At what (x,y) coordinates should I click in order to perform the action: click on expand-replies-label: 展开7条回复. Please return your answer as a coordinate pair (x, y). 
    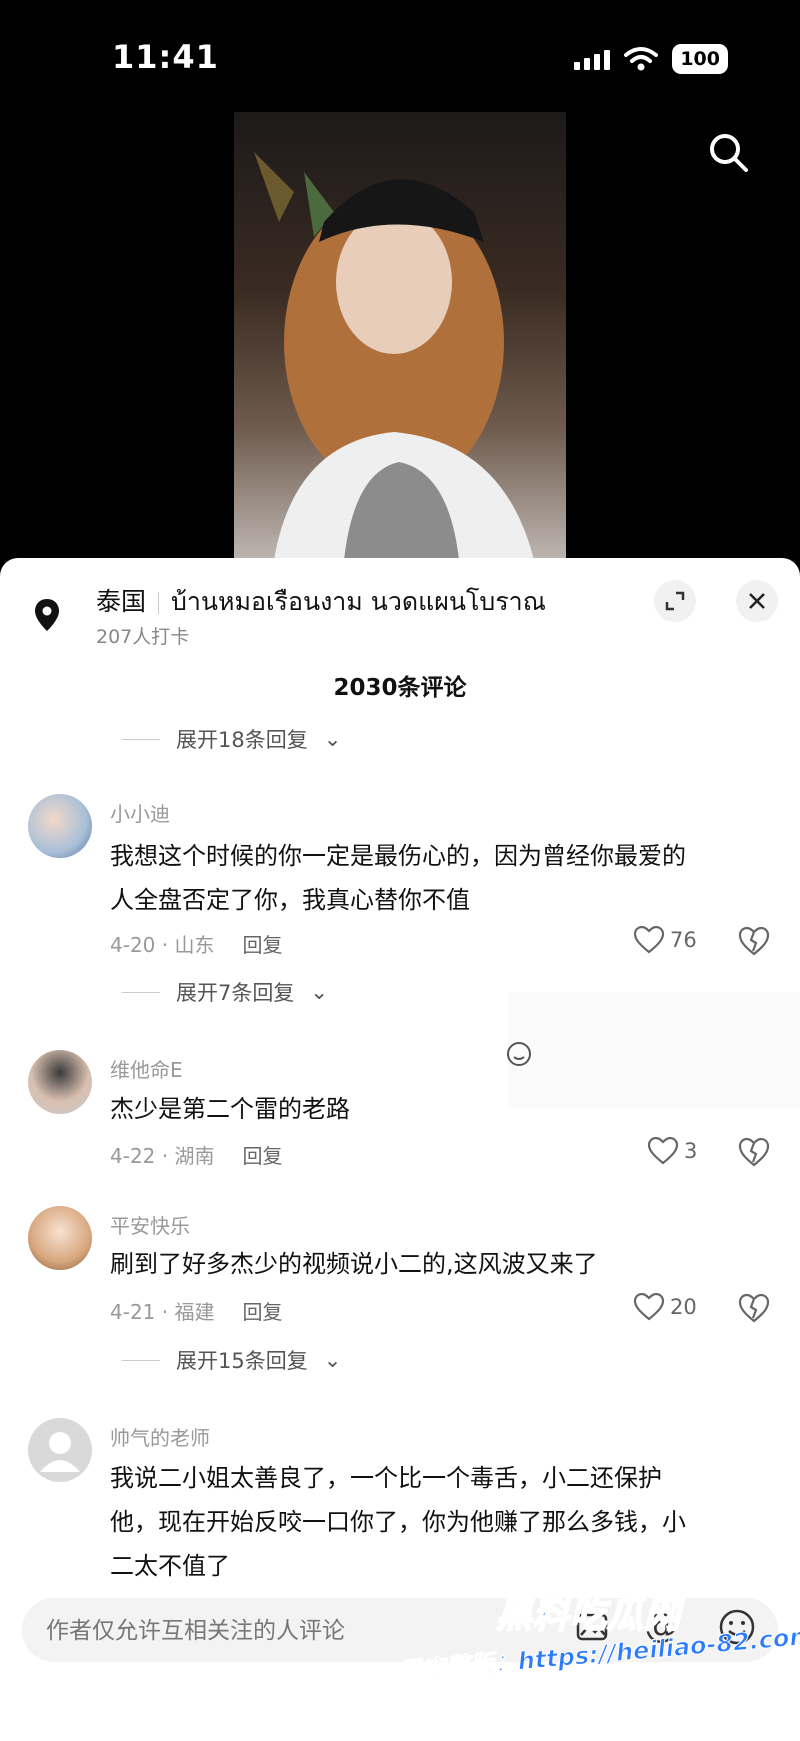
    Looking at the image, I should click on (235, 993).